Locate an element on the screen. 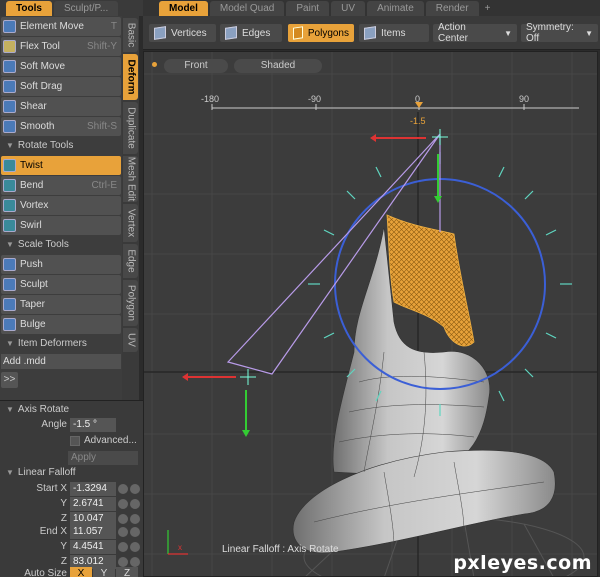 The image size is (600, 577). edges-label: Edges is located at coordinates (256, 33).